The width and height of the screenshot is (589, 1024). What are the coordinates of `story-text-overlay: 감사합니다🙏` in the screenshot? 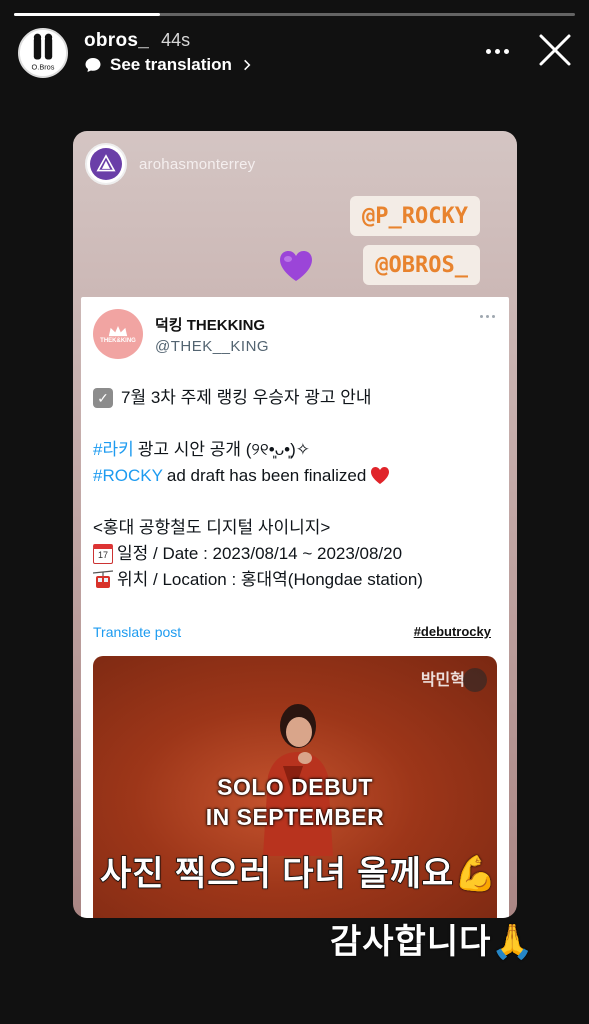 It's located at (432, 938).